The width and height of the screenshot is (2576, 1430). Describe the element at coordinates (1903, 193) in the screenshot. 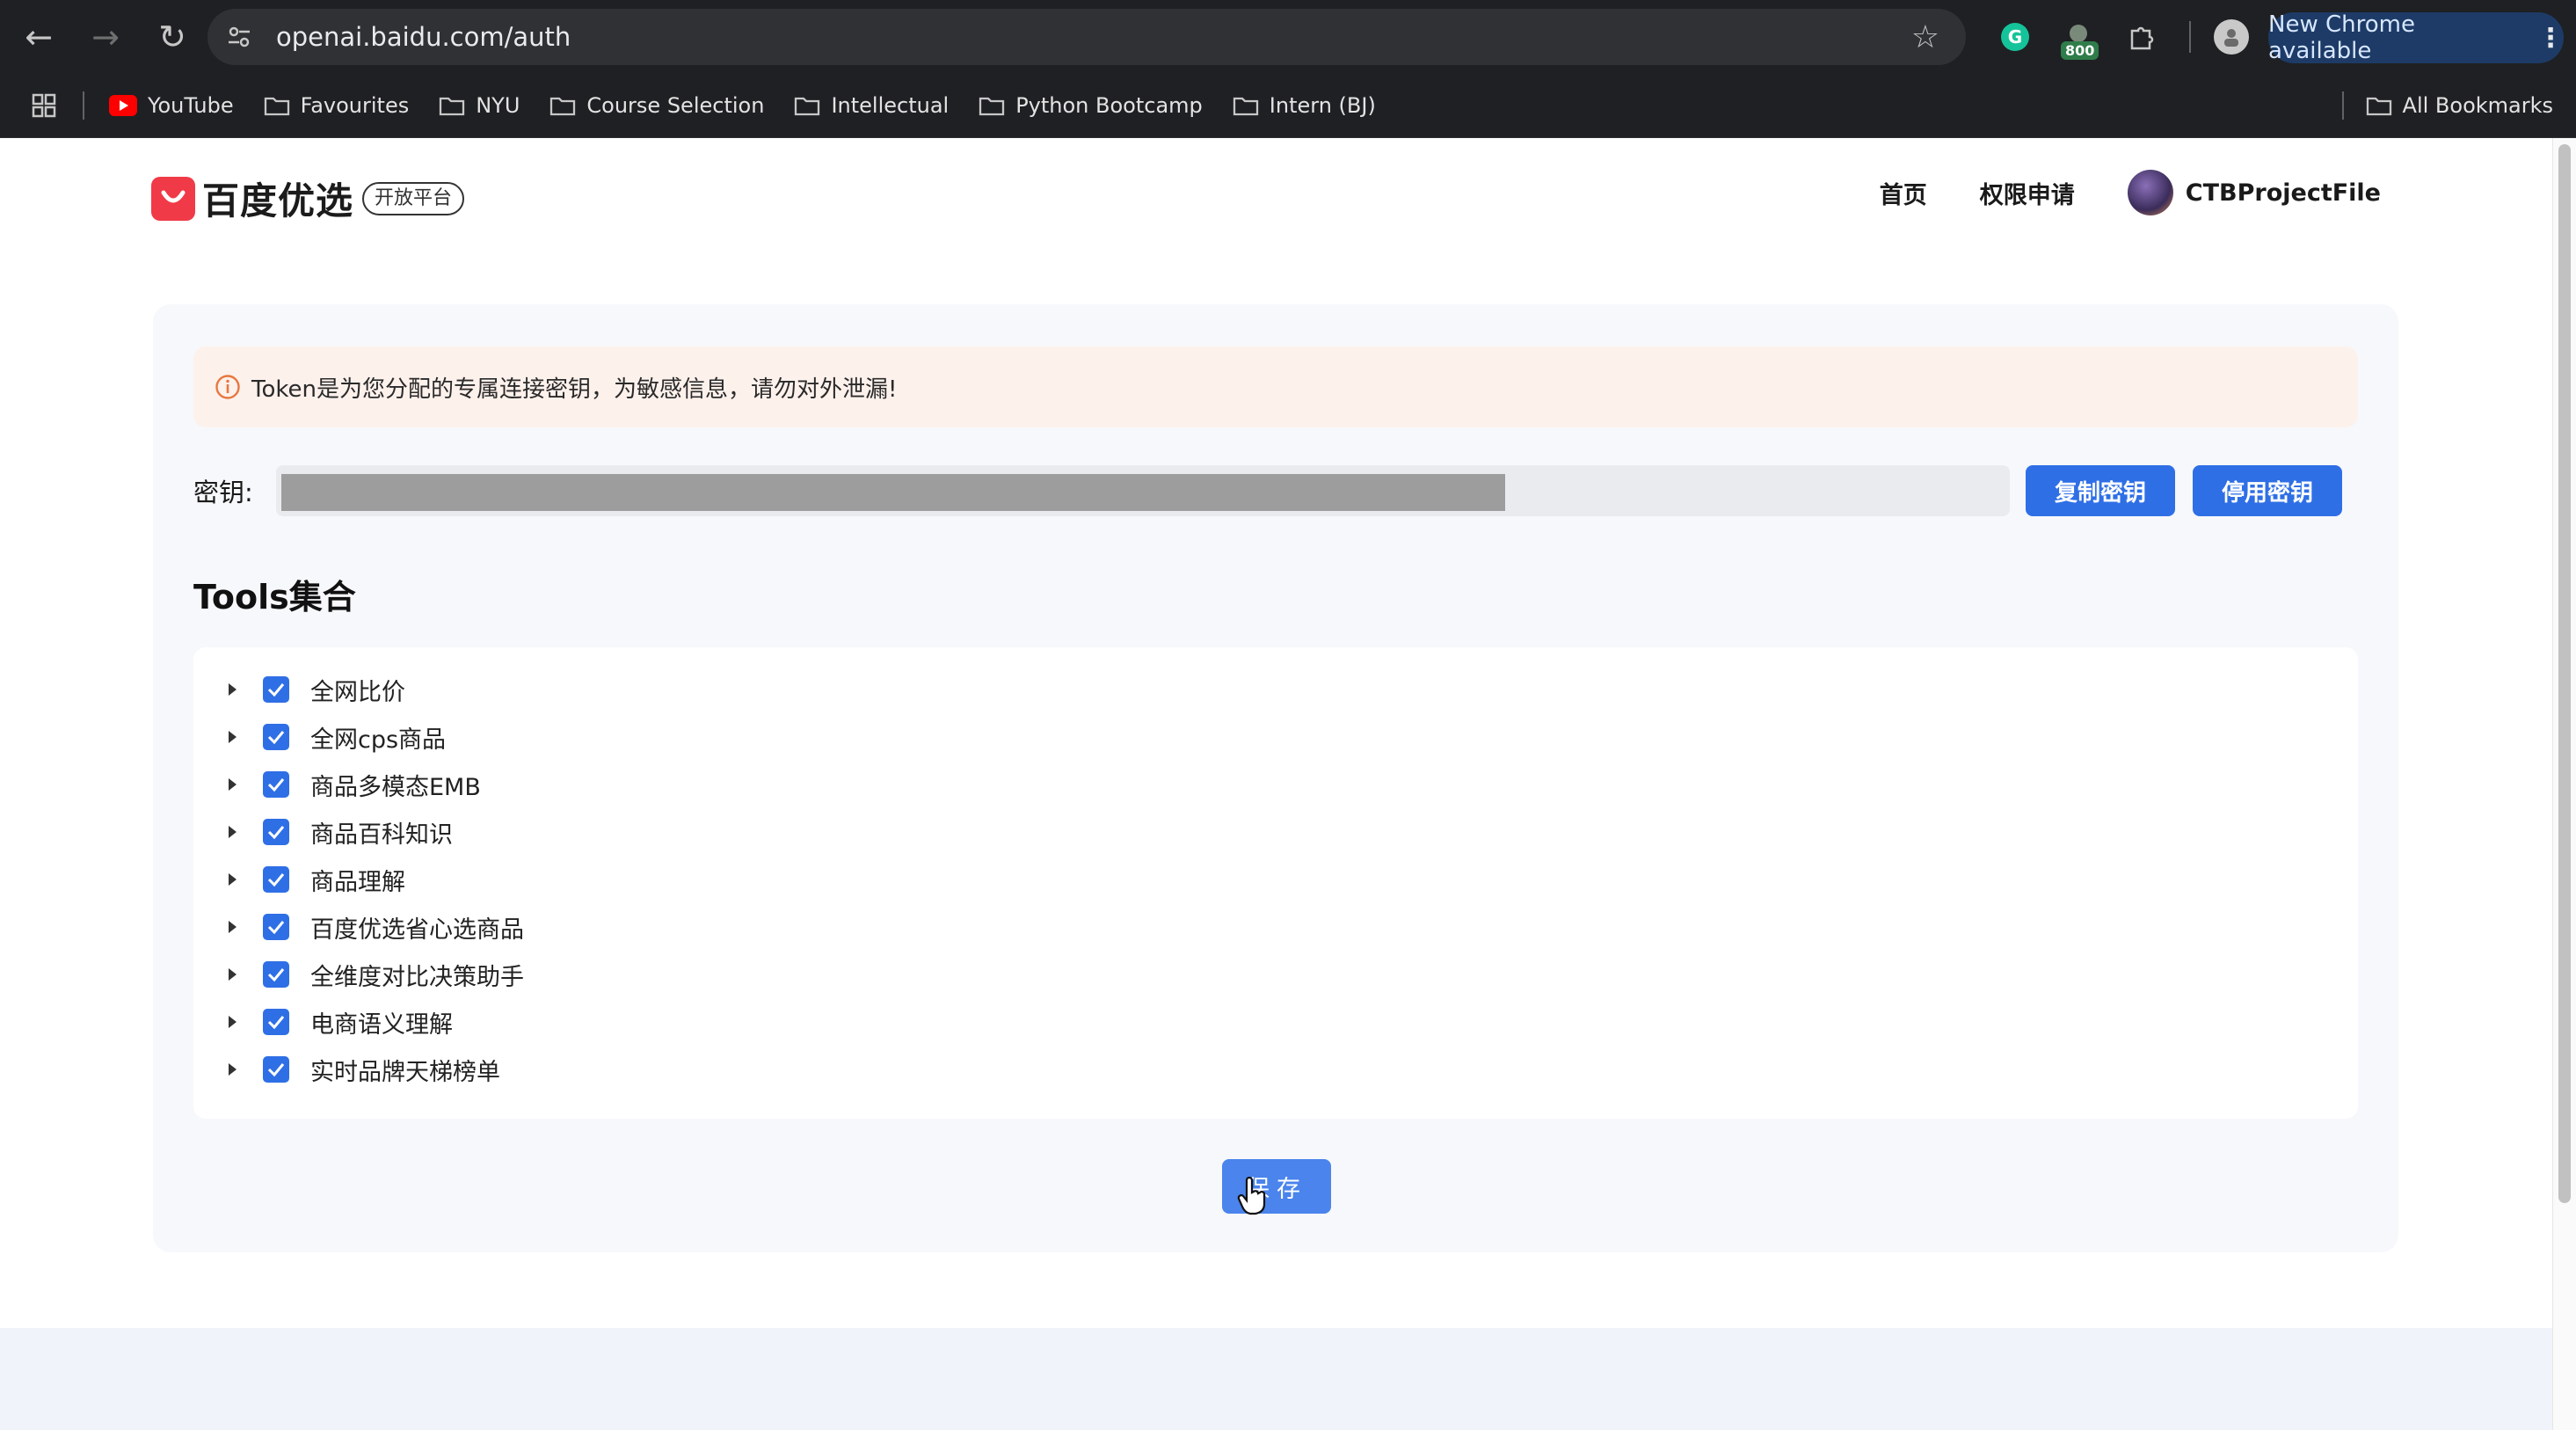

I see `nav-home: 首页` at that location.